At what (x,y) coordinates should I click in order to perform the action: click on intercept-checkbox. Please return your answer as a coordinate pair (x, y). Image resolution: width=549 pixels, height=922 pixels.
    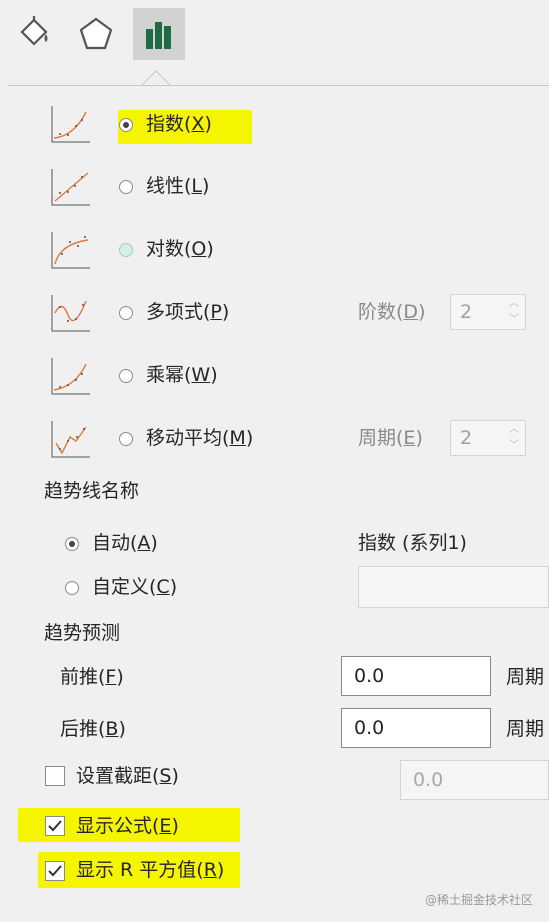
    Looking at the image, I should click on (55, 776).